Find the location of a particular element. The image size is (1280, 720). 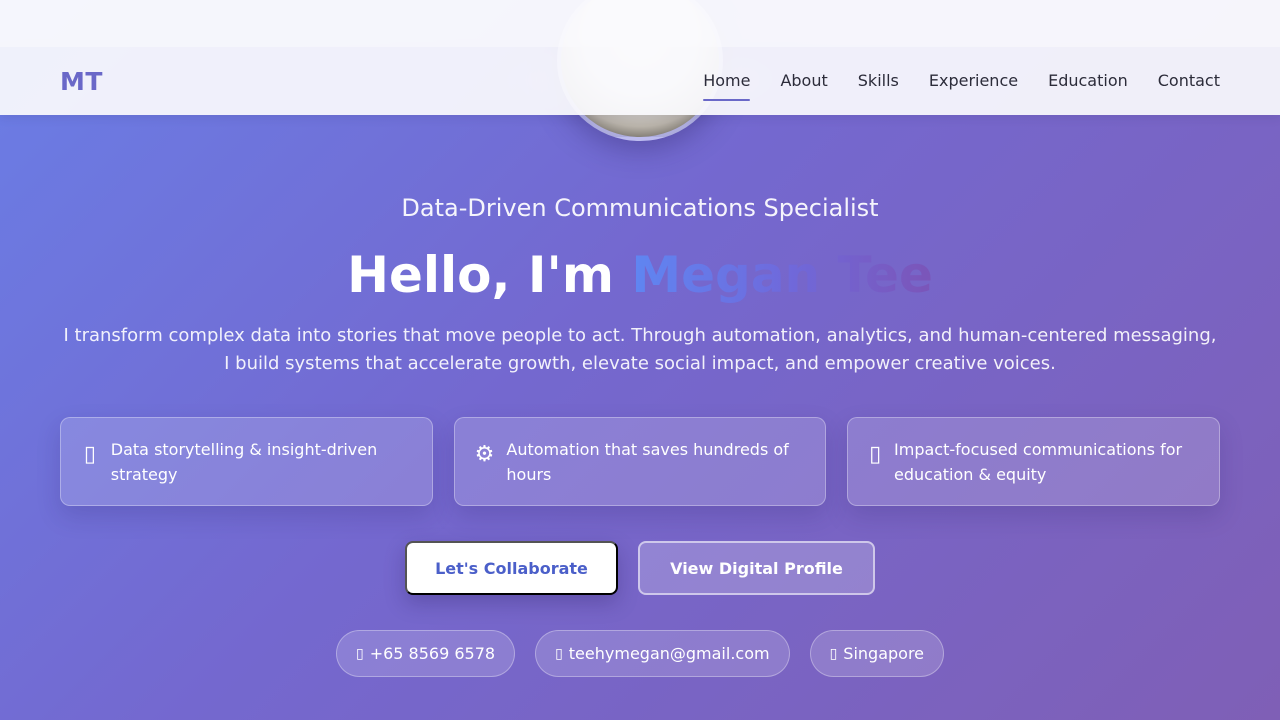

view-profile-button: View Digital Profile is located at coordinates (756, 568).